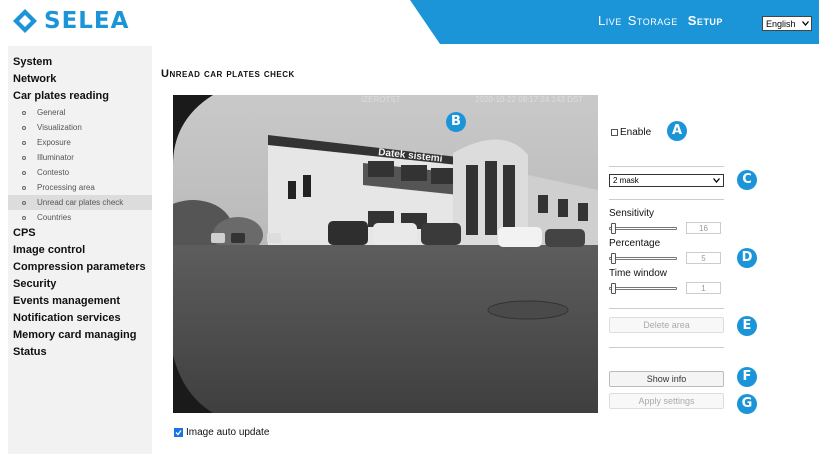  I want to click on sidebar-item-status: Status, so click(80, 352).